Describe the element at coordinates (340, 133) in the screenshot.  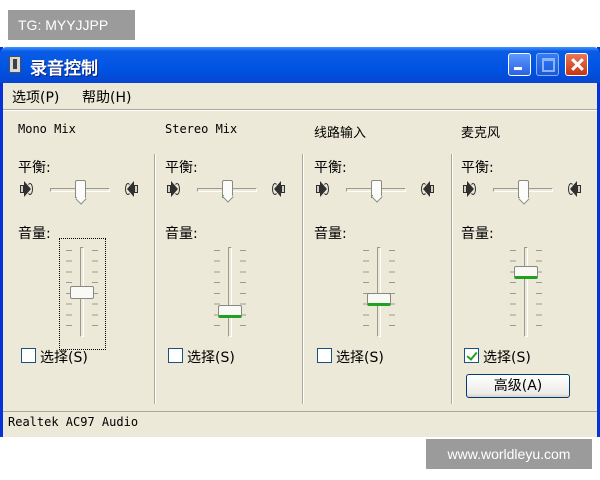
I see `channel-name: 线路输入` at that location.